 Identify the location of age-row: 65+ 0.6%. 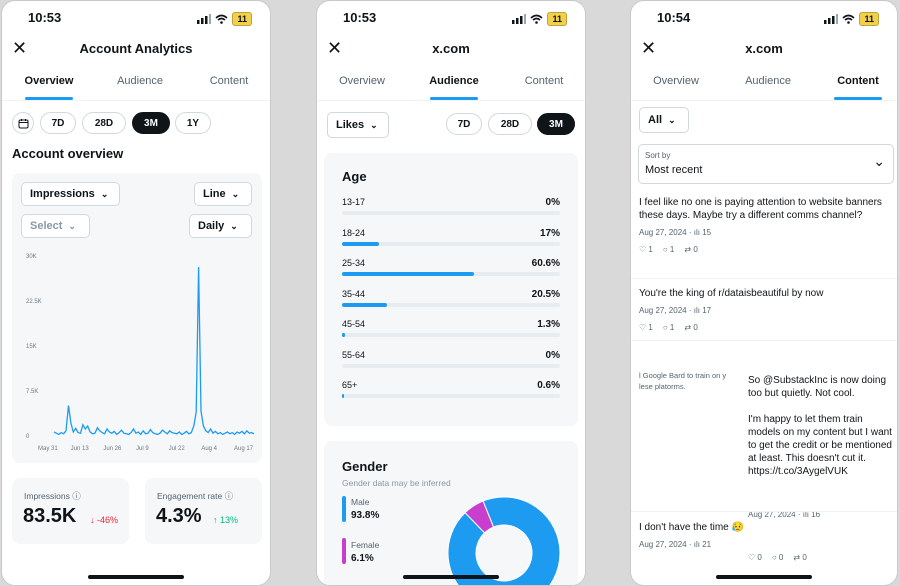
(451, 393).